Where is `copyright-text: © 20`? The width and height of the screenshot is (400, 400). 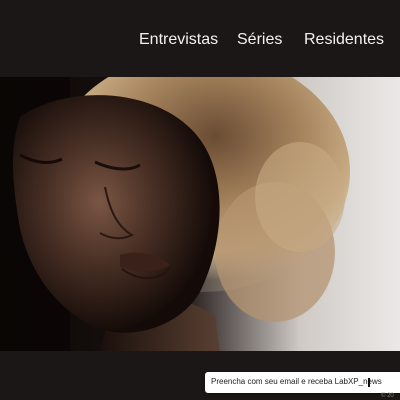
copyright-text: © 20 is located at coordinates (387, 396).